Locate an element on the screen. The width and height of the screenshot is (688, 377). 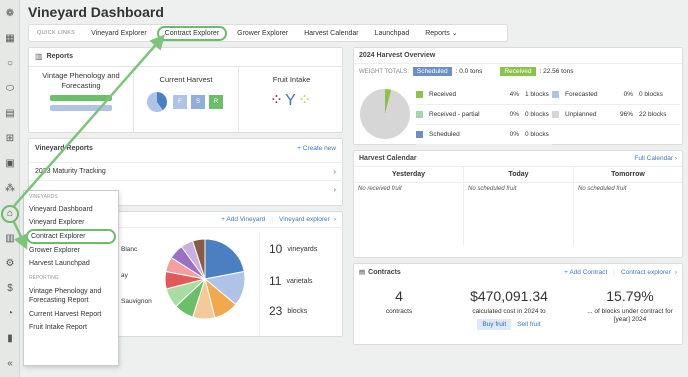
fruit-intake-icon: ⁘Y⁘ is located at coordinates (291, 100).